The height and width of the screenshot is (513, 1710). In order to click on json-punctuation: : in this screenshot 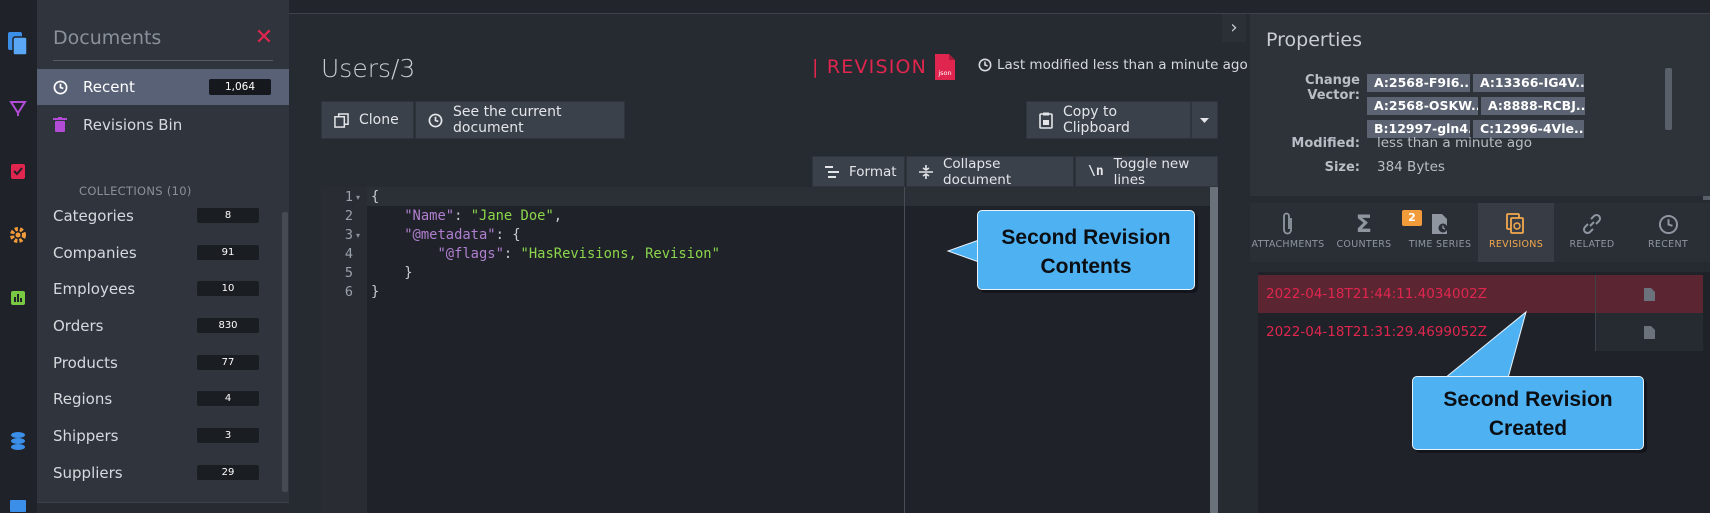, I will do `click(512, 254)`.